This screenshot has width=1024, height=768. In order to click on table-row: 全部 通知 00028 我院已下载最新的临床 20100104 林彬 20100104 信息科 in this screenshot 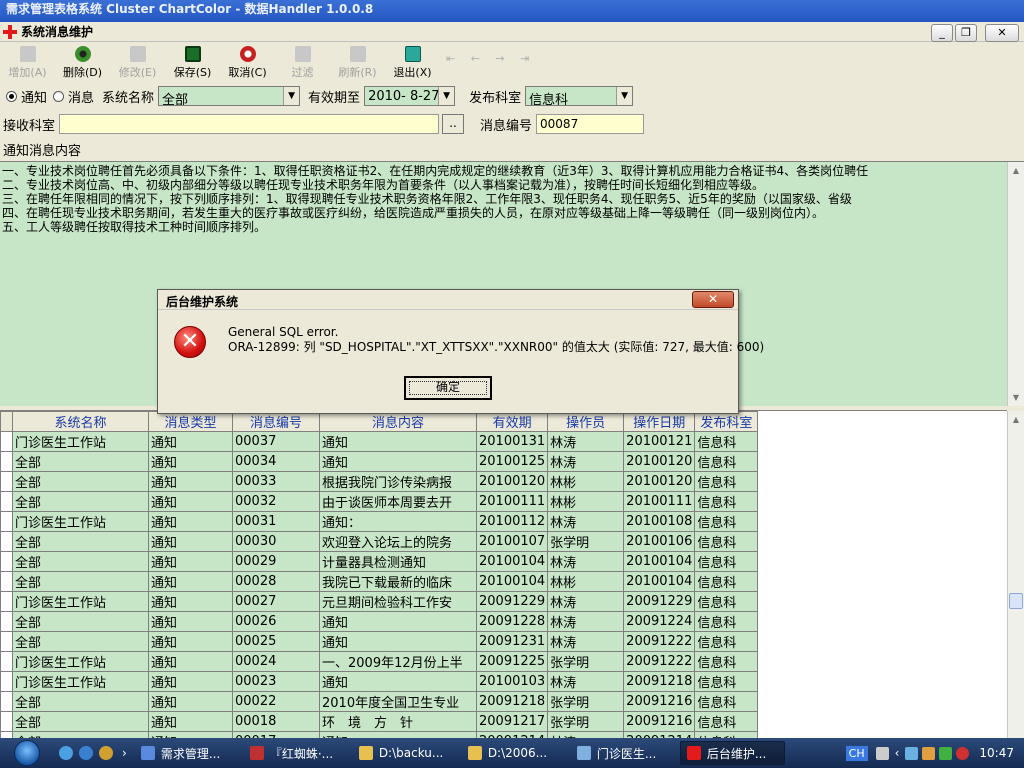, I will do `click(379, 581)`.